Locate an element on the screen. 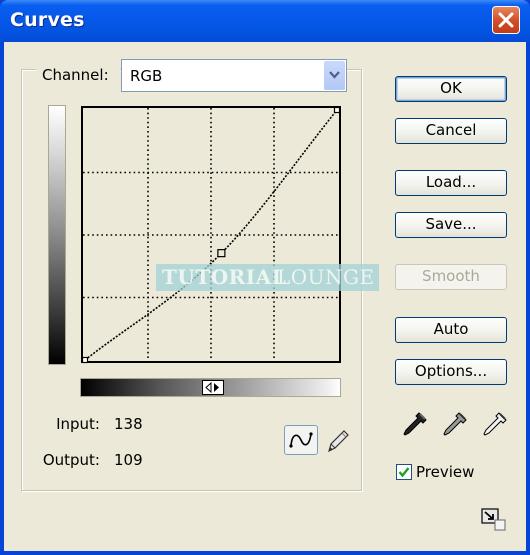 Image resolution: width=530 pixels, height=555 pixels. auto-button: Auto is located at coordinates (451, 330).